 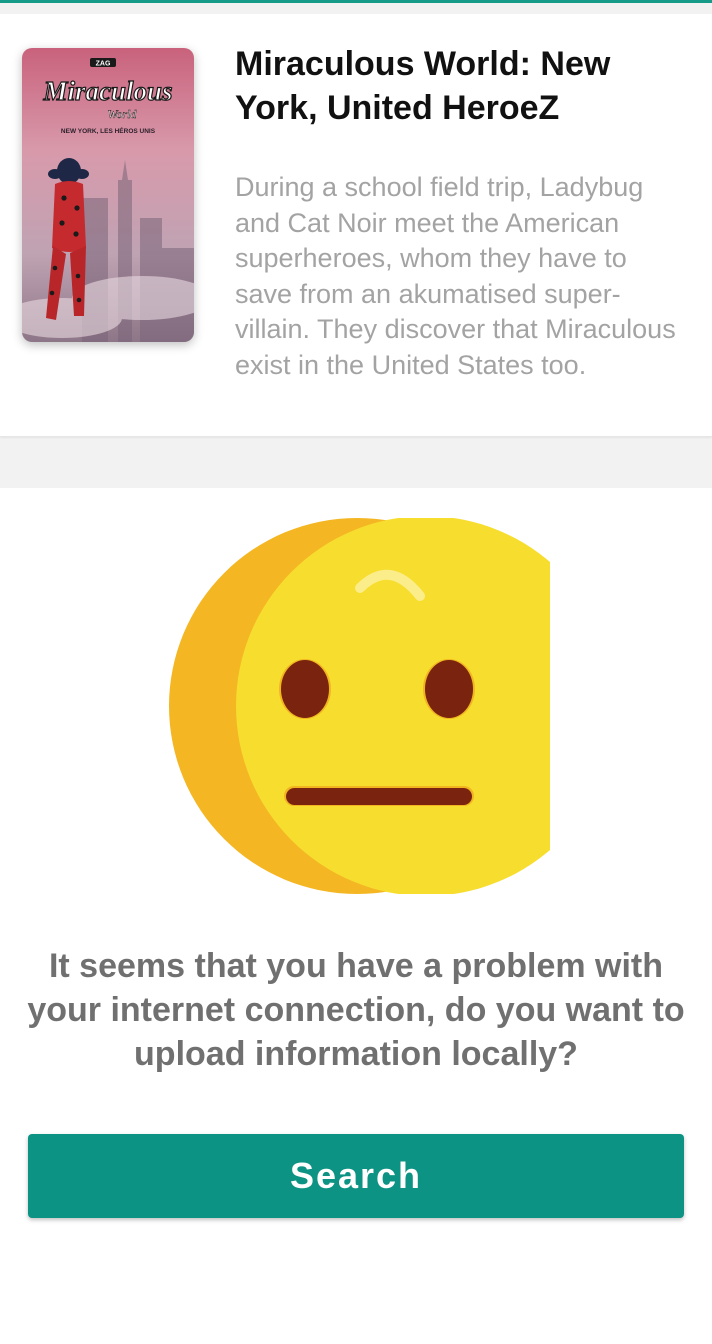 What do you see at coordinates (108, 130) in the screenshot?
I see `poster-tagline: NEW YORK, LES HÉROS UNIS` at bounding box center [108, 130].